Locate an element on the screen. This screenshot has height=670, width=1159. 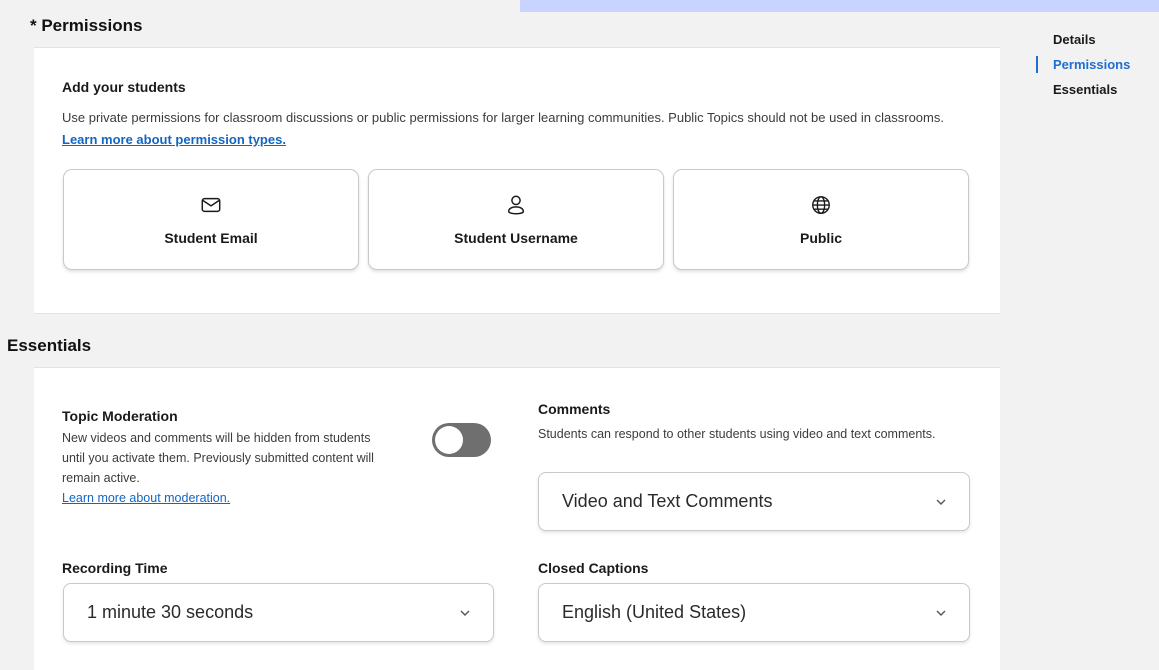
add-students-heading: Add your students is located at coordinates (124, 87).